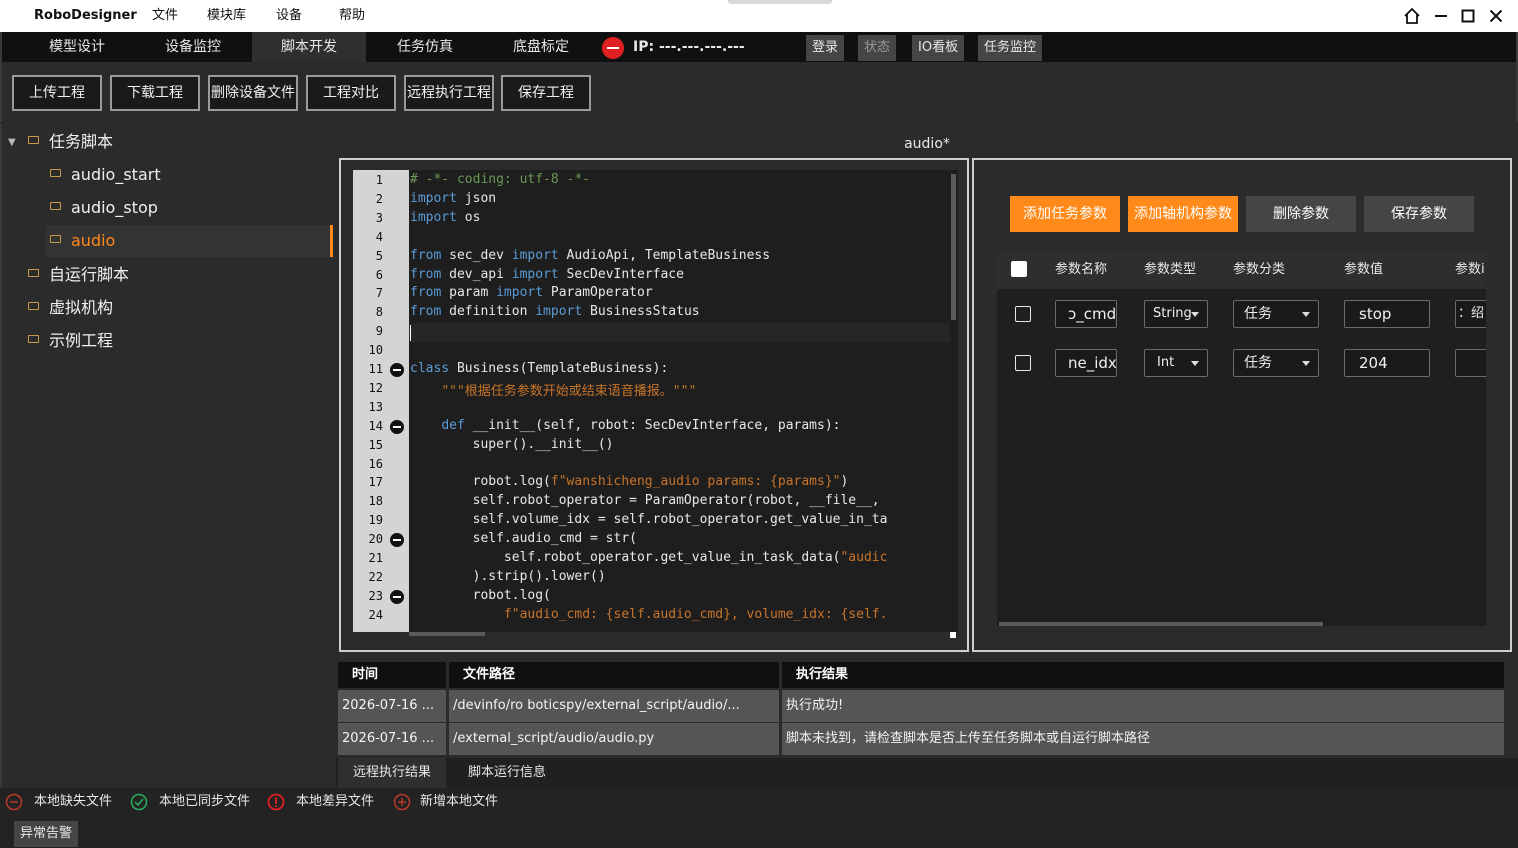 Image resolution: width=1518 pixels, height=848 pixels. What do you see at coordinates (759, 16) in the screenshot?
I see `title-bar: RoboDesigner 文件 模块库 设备 帮助` at bounding box center [759, 16].